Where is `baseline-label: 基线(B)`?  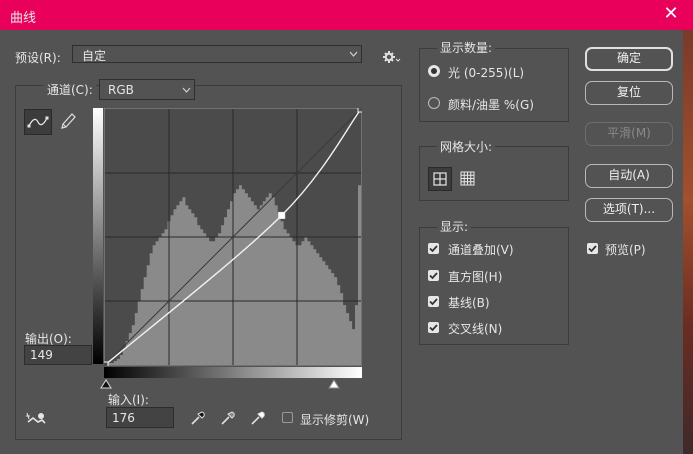 baseline-label: 基线(B) is located at coordinates (469, 303).